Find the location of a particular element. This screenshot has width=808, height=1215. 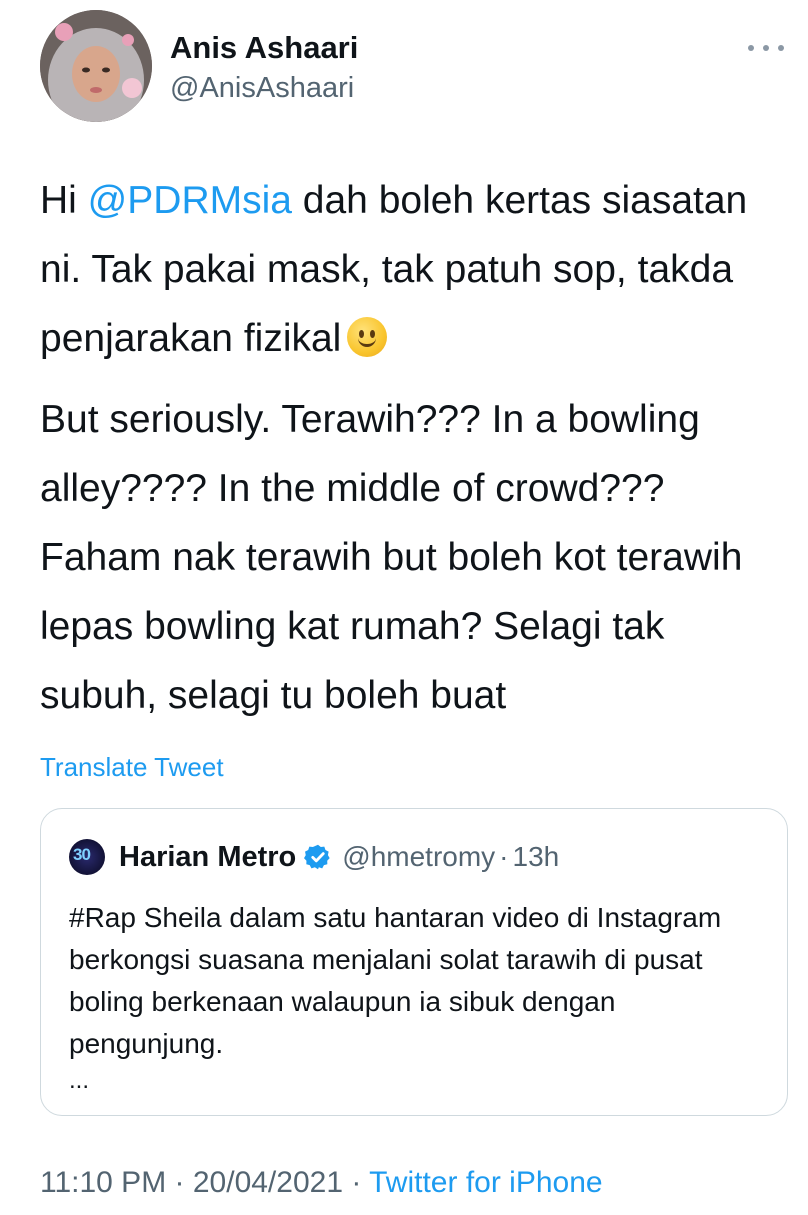

avatar is located at coordinates (96, 66).